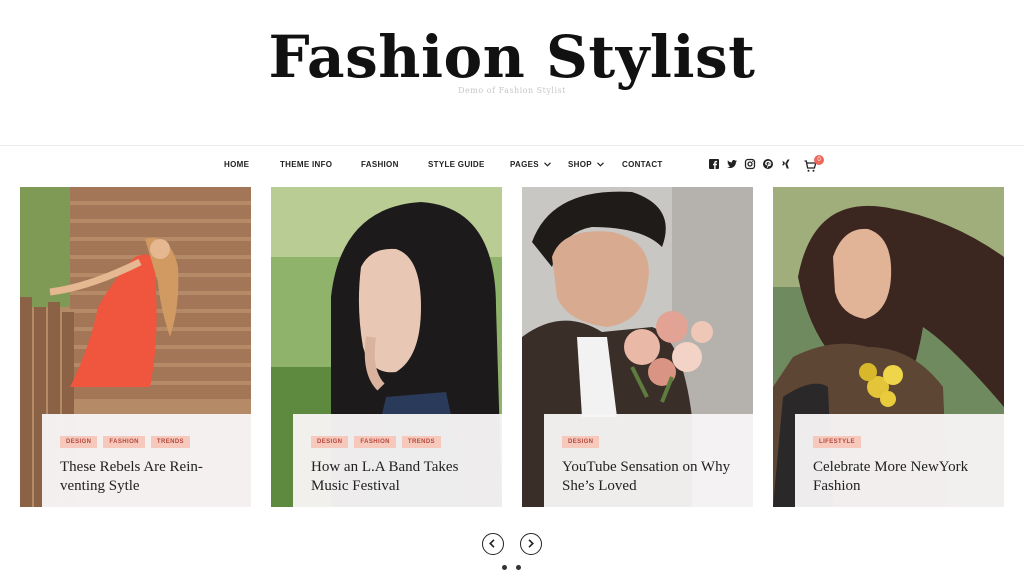  Describe the element at coordinates (524, 164) in the screenshot. I see `nav-item-pages-label: PAGES` at that location.